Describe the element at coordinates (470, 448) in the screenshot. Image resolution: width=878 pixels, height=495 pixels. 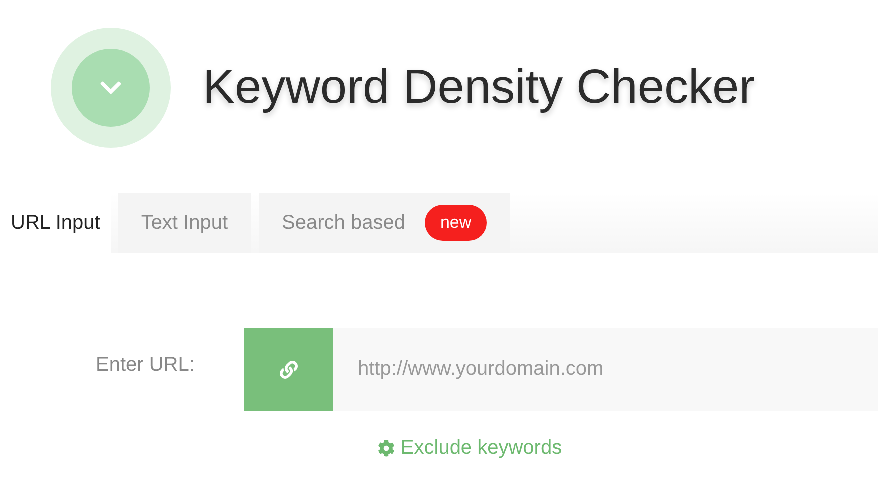
I see `exclude-keywords-link: Exclude keywords` at that location.